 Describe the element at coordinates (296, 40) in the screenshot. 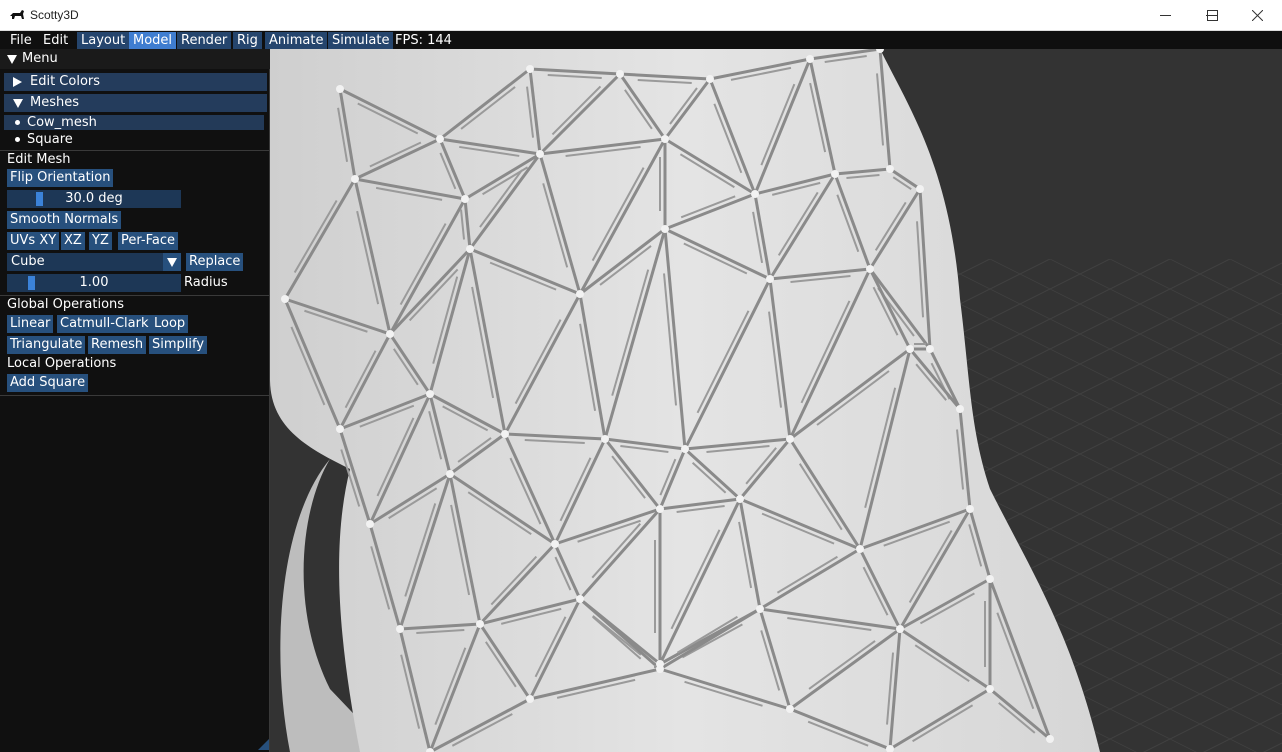

I see `tab-animate: Animate` at that location.